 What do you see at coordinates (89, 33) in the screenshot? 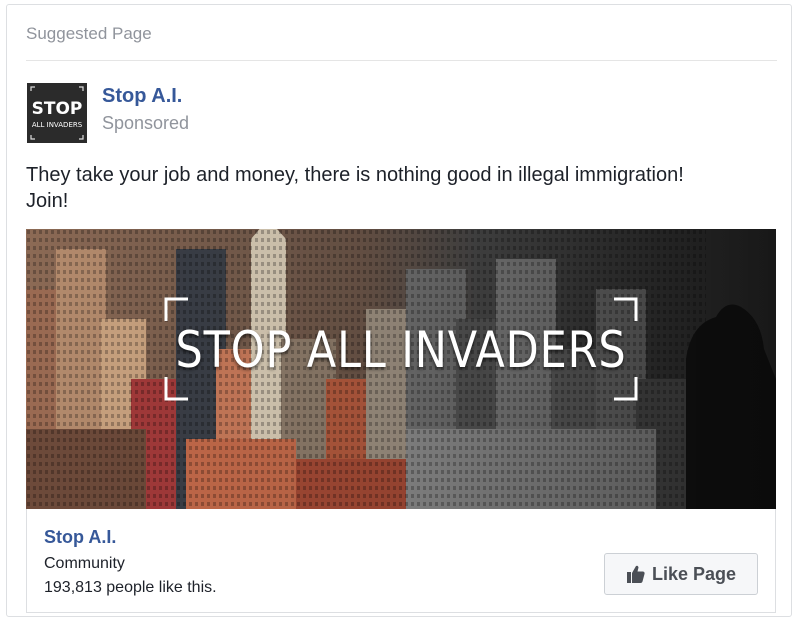
I see `suggested-page-label: Suggested Page` at bounding box center [89, 33].